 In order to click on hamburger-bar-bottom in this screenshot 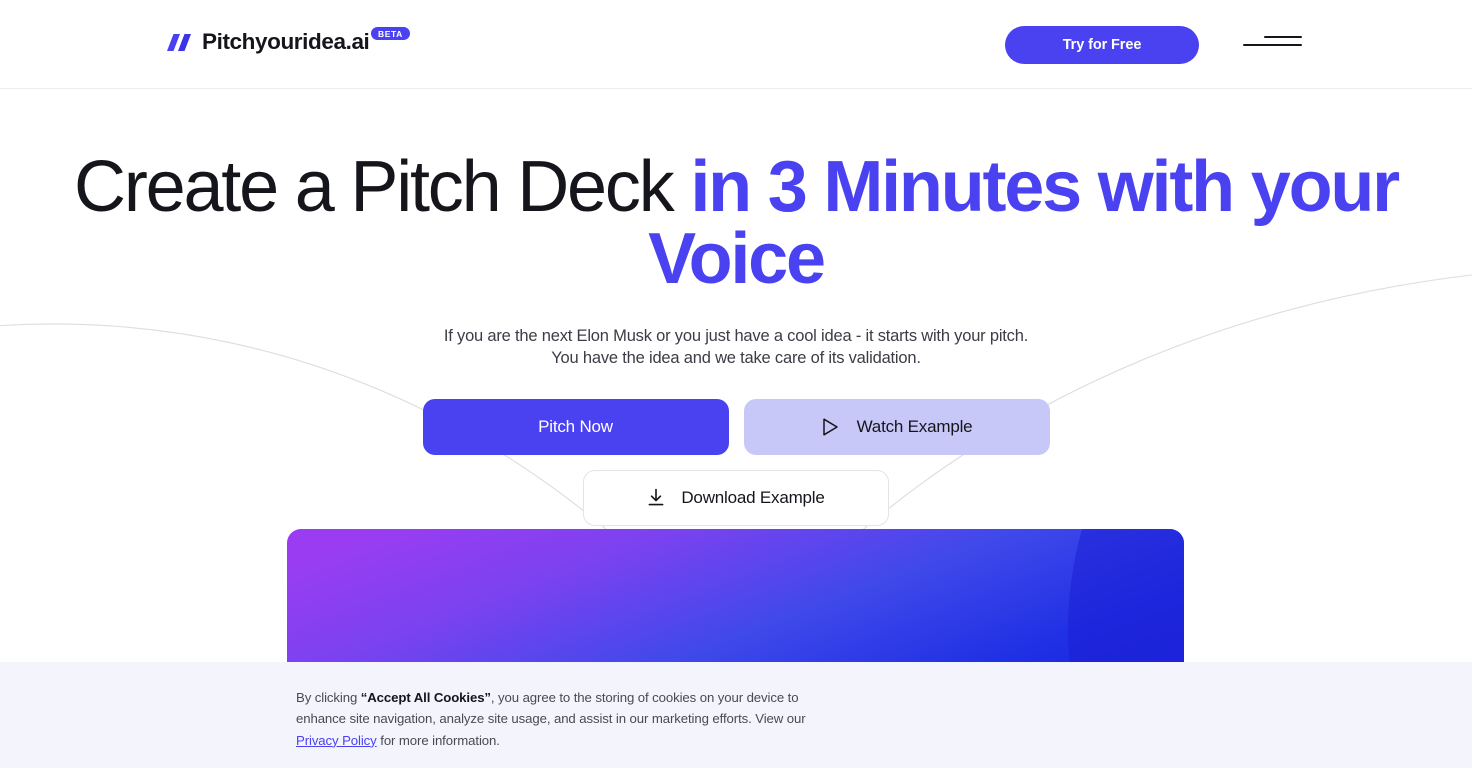, I will do `click(1272, 45)`.